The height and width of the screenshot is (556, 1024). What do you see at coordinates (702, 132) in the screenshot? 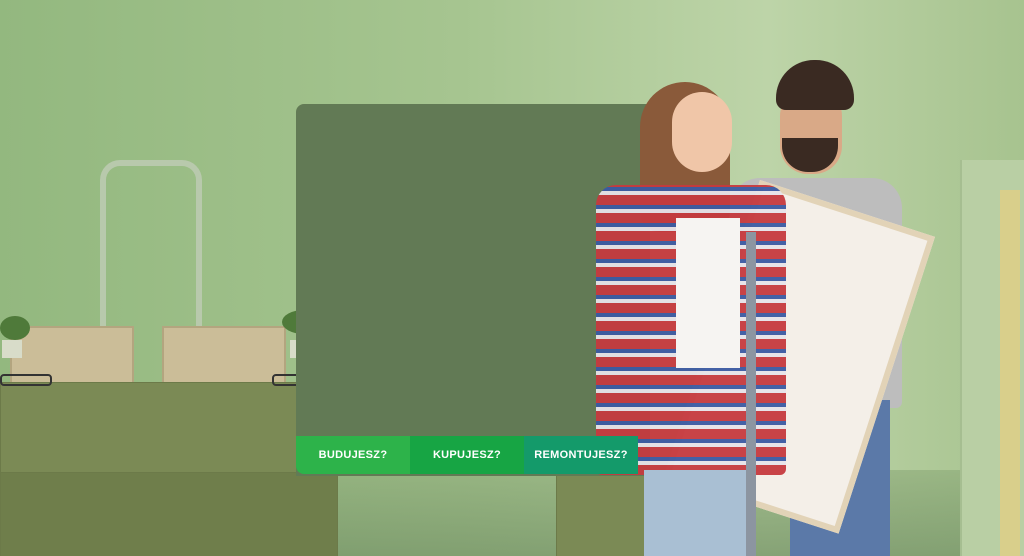
I see `woman-face` at bounding box center [702, 132].